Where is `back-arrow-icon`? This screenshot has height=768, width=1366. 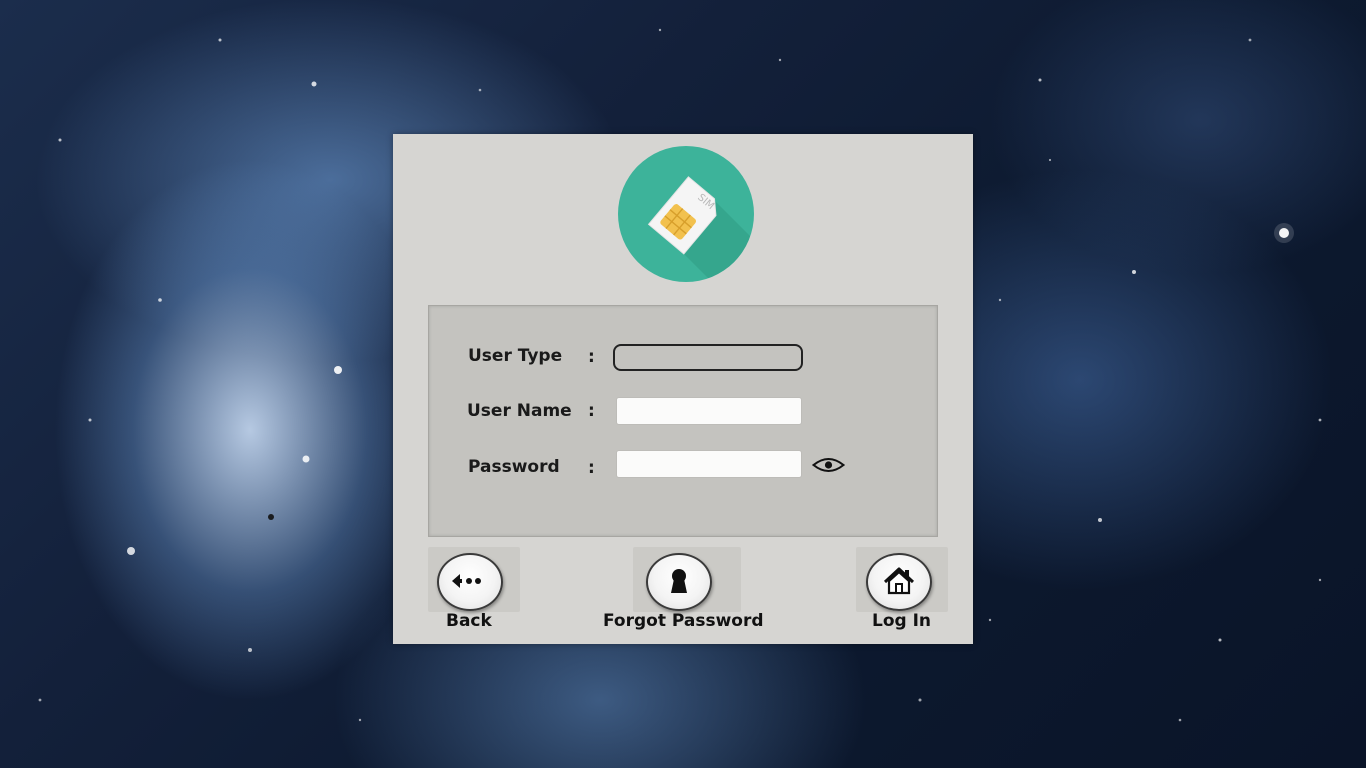
back-arrow-icon is located at coordinates (466, 581).